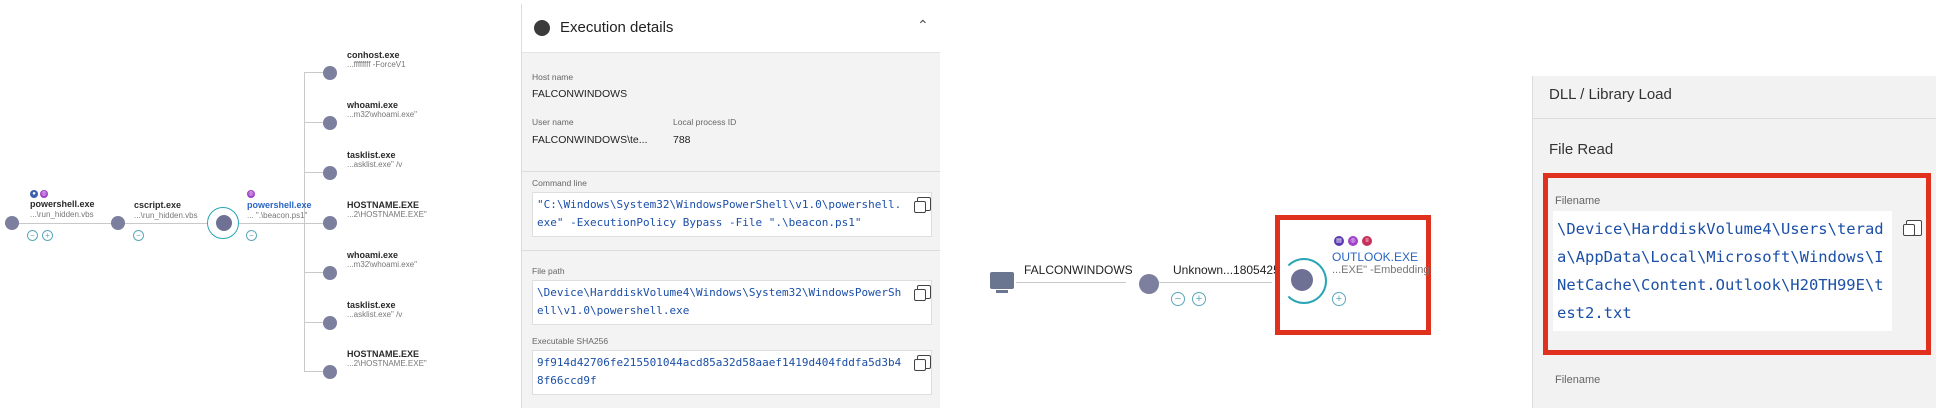 The image size is (1936, 408). What do you see at coordinates (277, 215) in the screenshot?
I see `process-subtitle: ... ".\beacon.ps1"` at bounding box center [277, 215].